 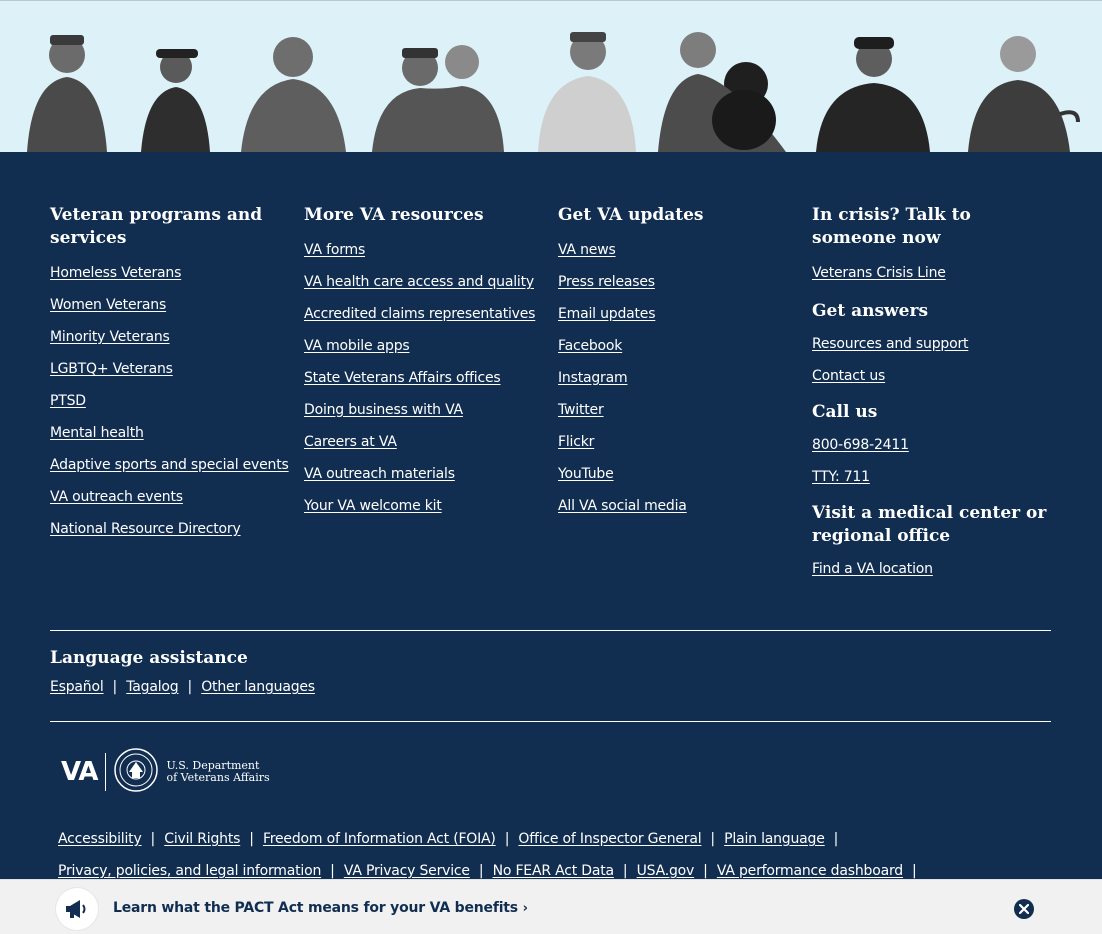 I want to click on footer-link: VA mobile apps, so click(x=357, y=346).